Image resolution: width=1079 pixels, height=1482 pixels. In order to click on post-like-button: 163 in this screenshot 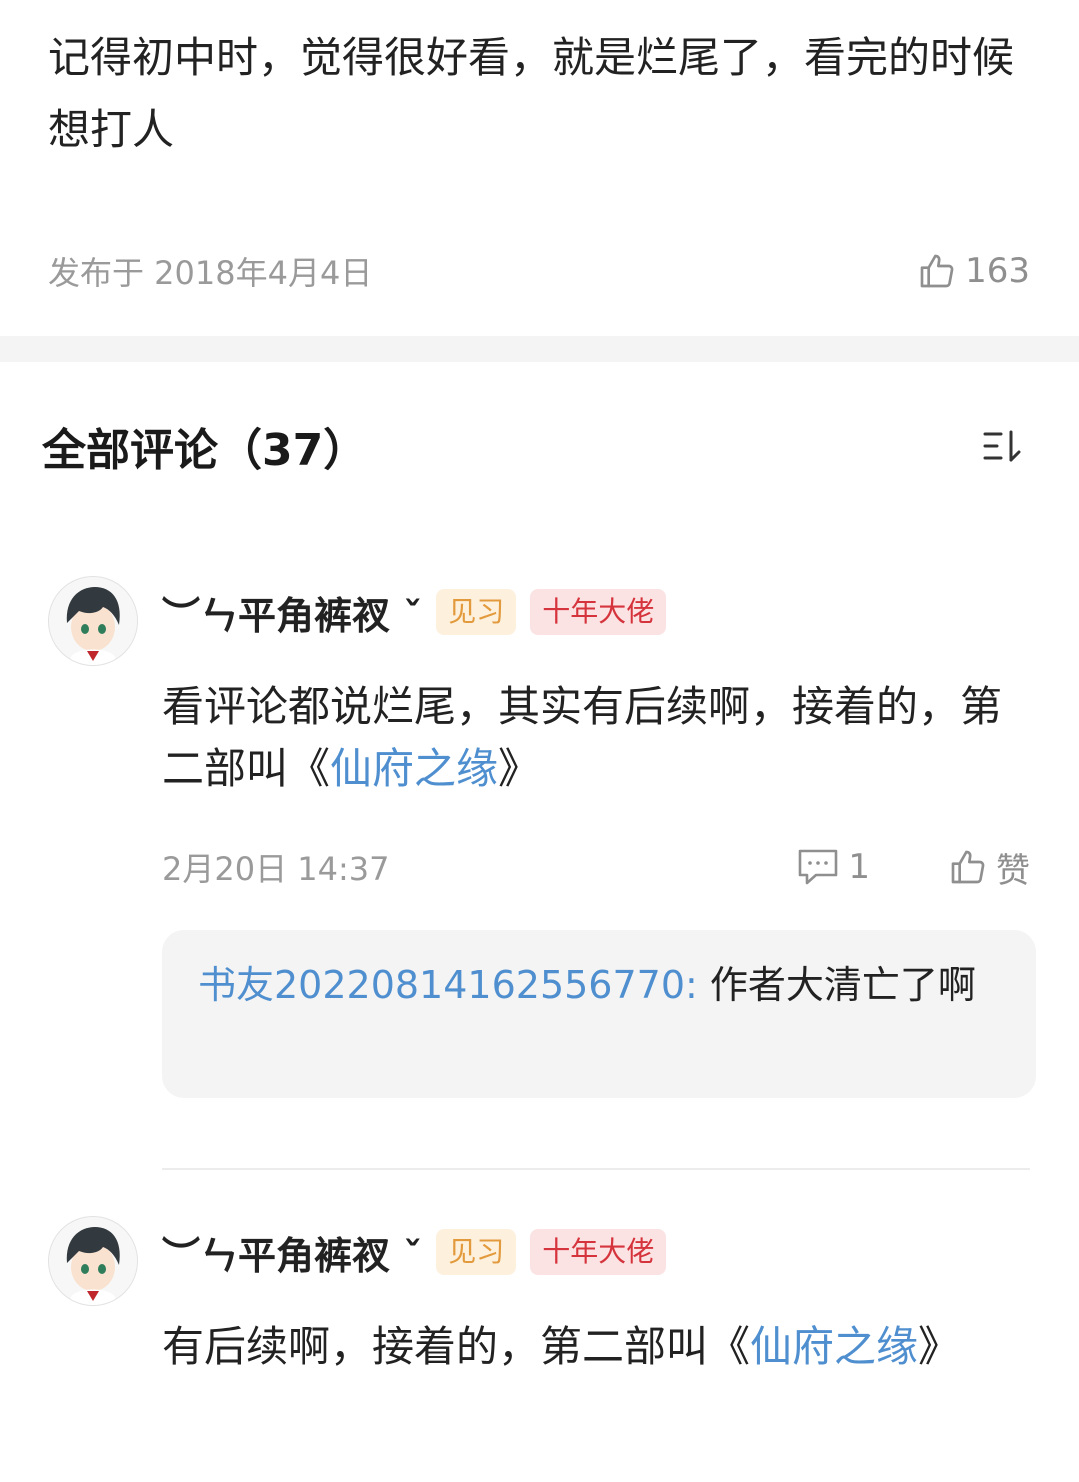, I will do `click(973, 271)`.